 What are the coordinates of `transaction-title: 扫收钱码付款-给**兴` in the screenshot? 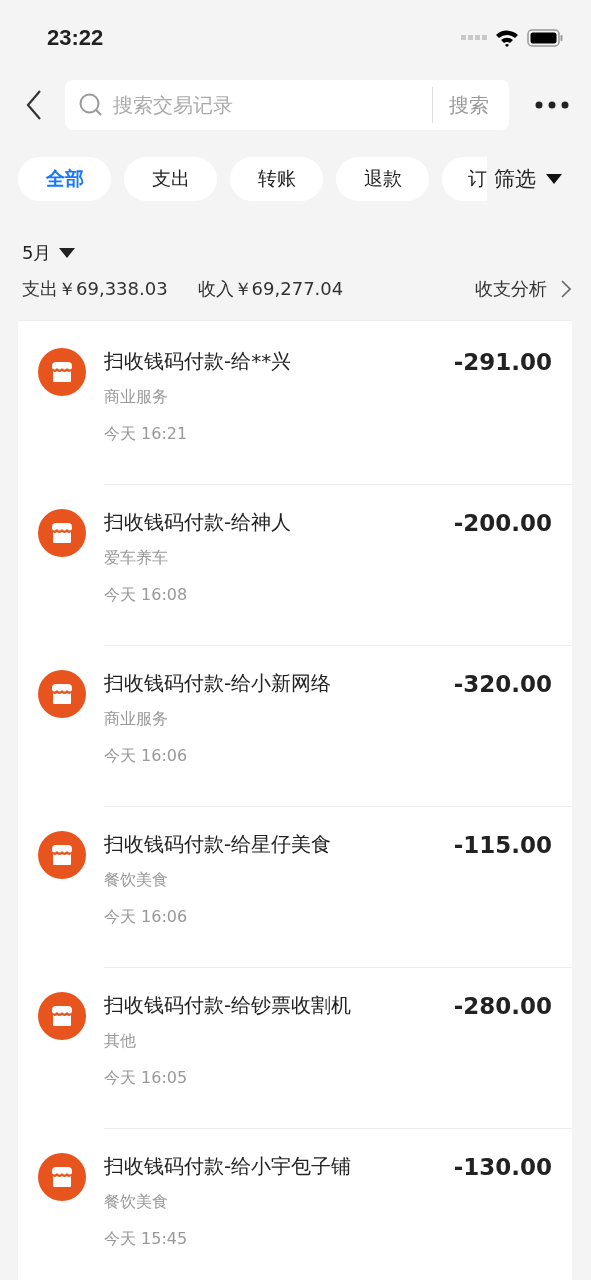 It's located at (198, 361).